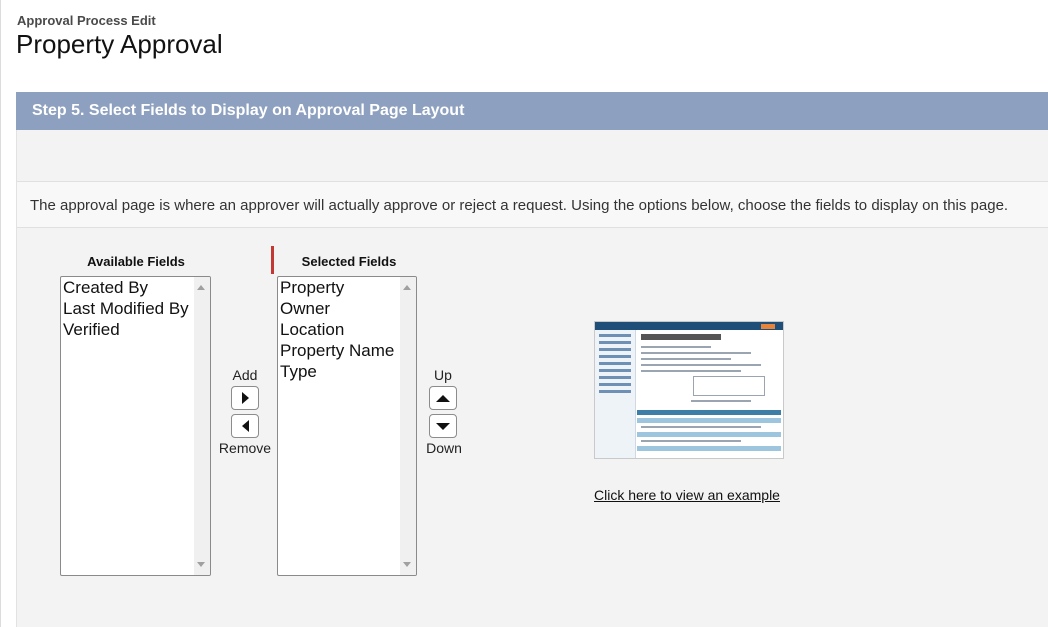 This screenshot has width=1048, height=627. I want to click on selected-fields-label: Selected Fields, so click(349, 261).